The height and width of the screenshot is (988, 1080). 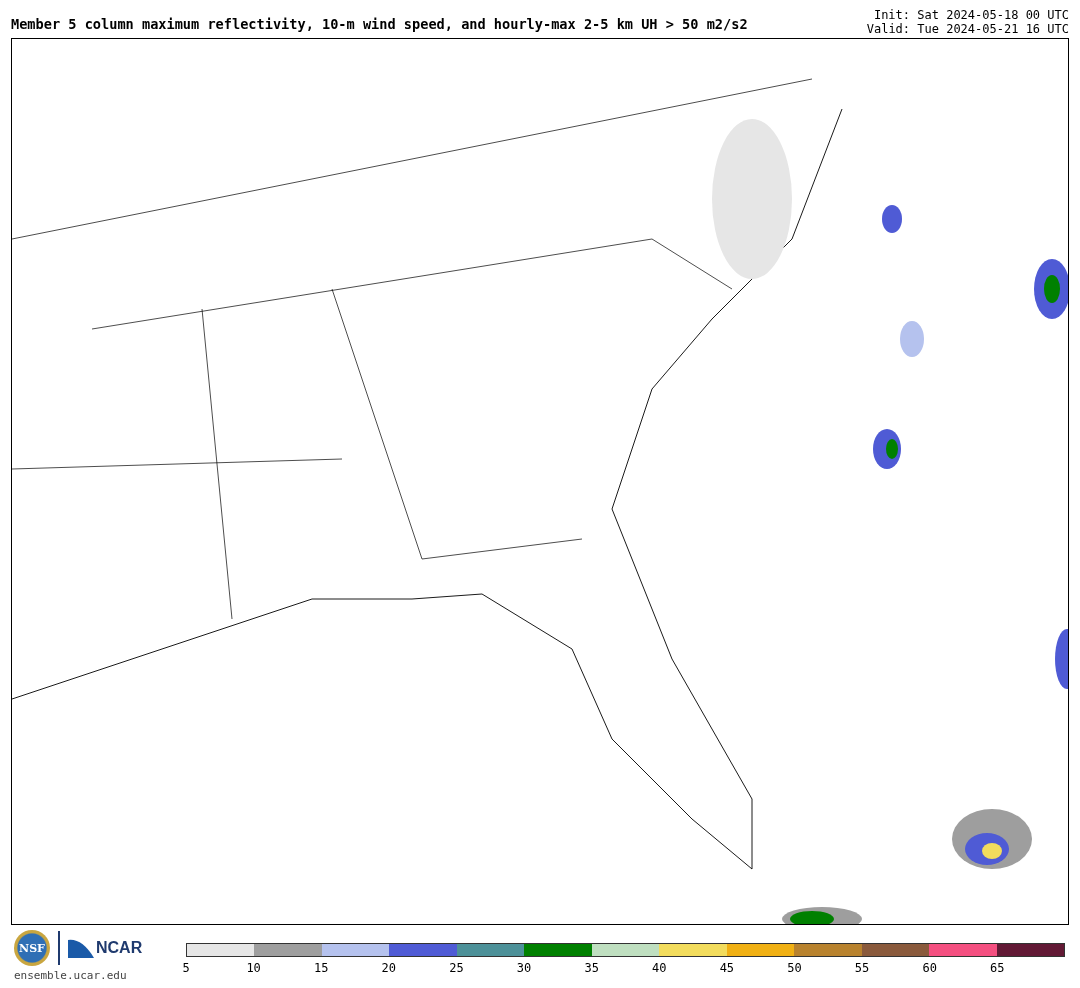 I want to click on tick-label: 35, so click(x=591, y=968).